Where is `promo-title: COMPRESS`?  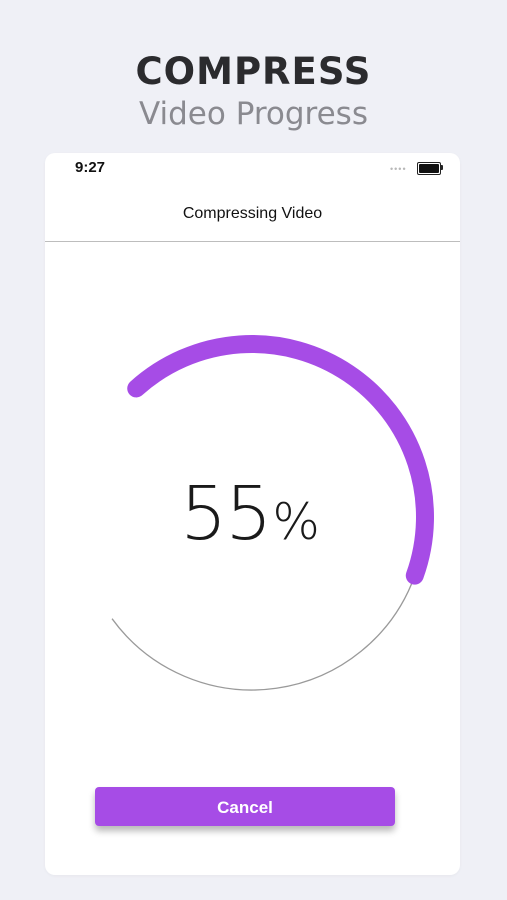
promo-title: COMPRESS is located at coordinates (253, 71).